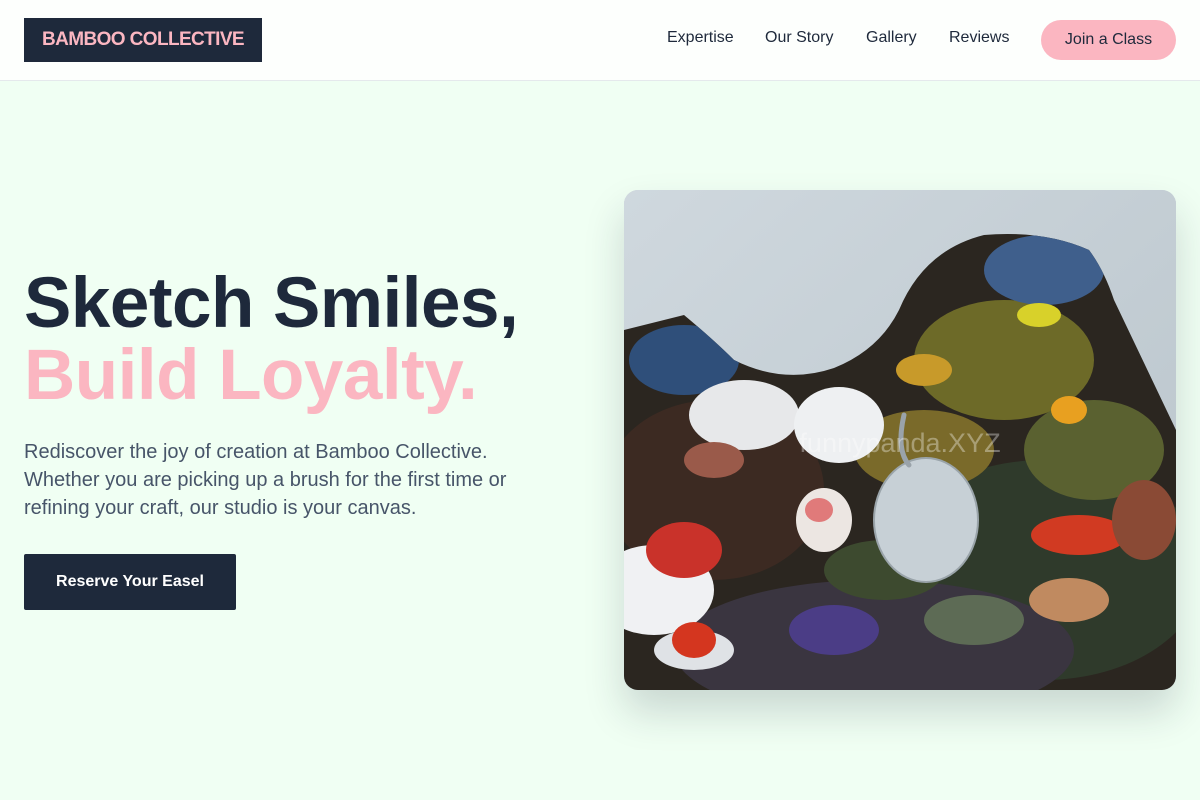  I want to click on hero-text-block: Sketch Smiles, Build Loyalty., so click(304, 340).